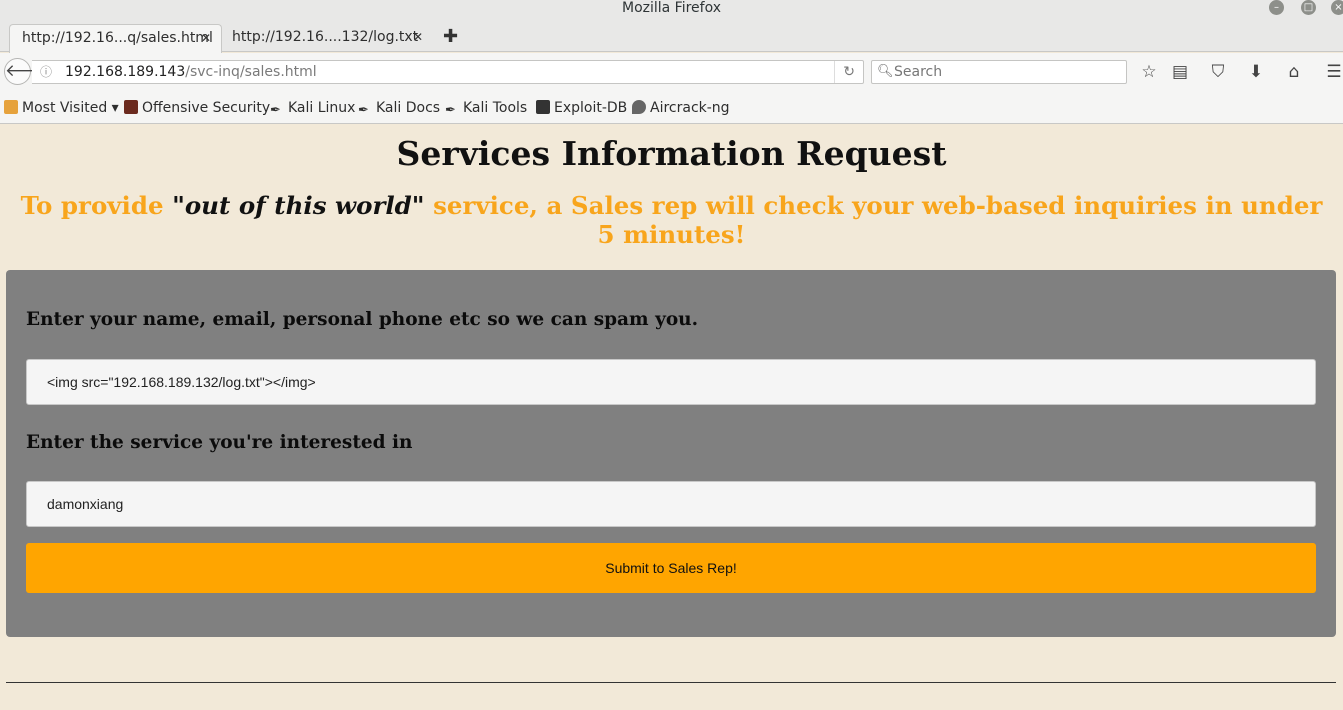 The height and width of the screenshot is (710, 1343). I want to click on info-icon: ⓘ, so click(46, 72).